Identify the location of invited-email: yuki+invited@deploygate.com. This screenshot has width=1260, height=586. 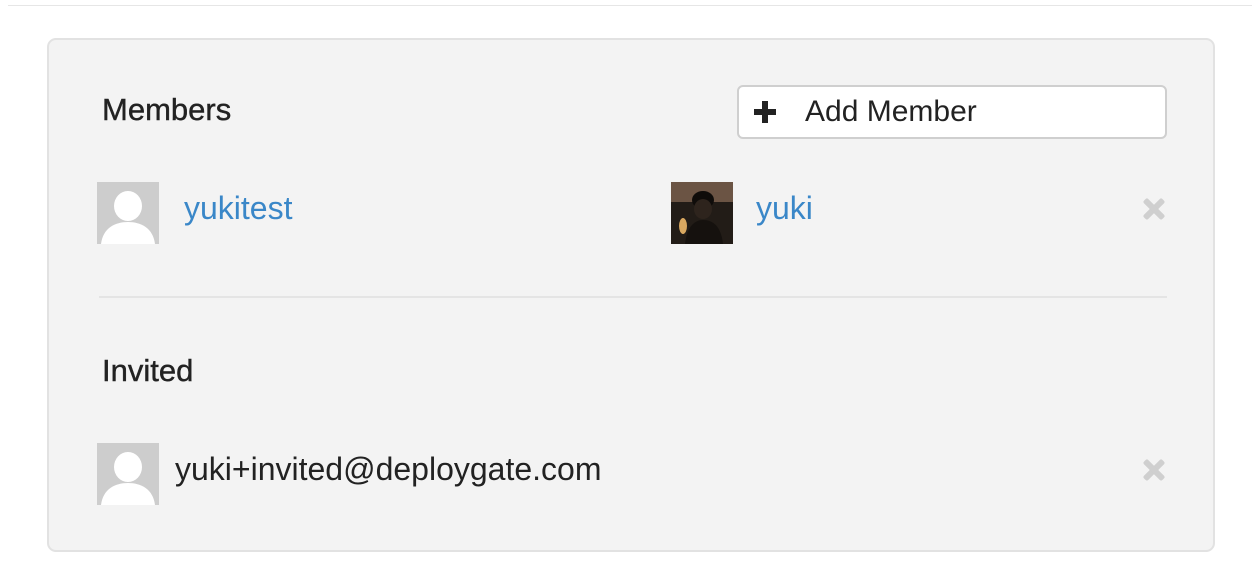
(388, 469).